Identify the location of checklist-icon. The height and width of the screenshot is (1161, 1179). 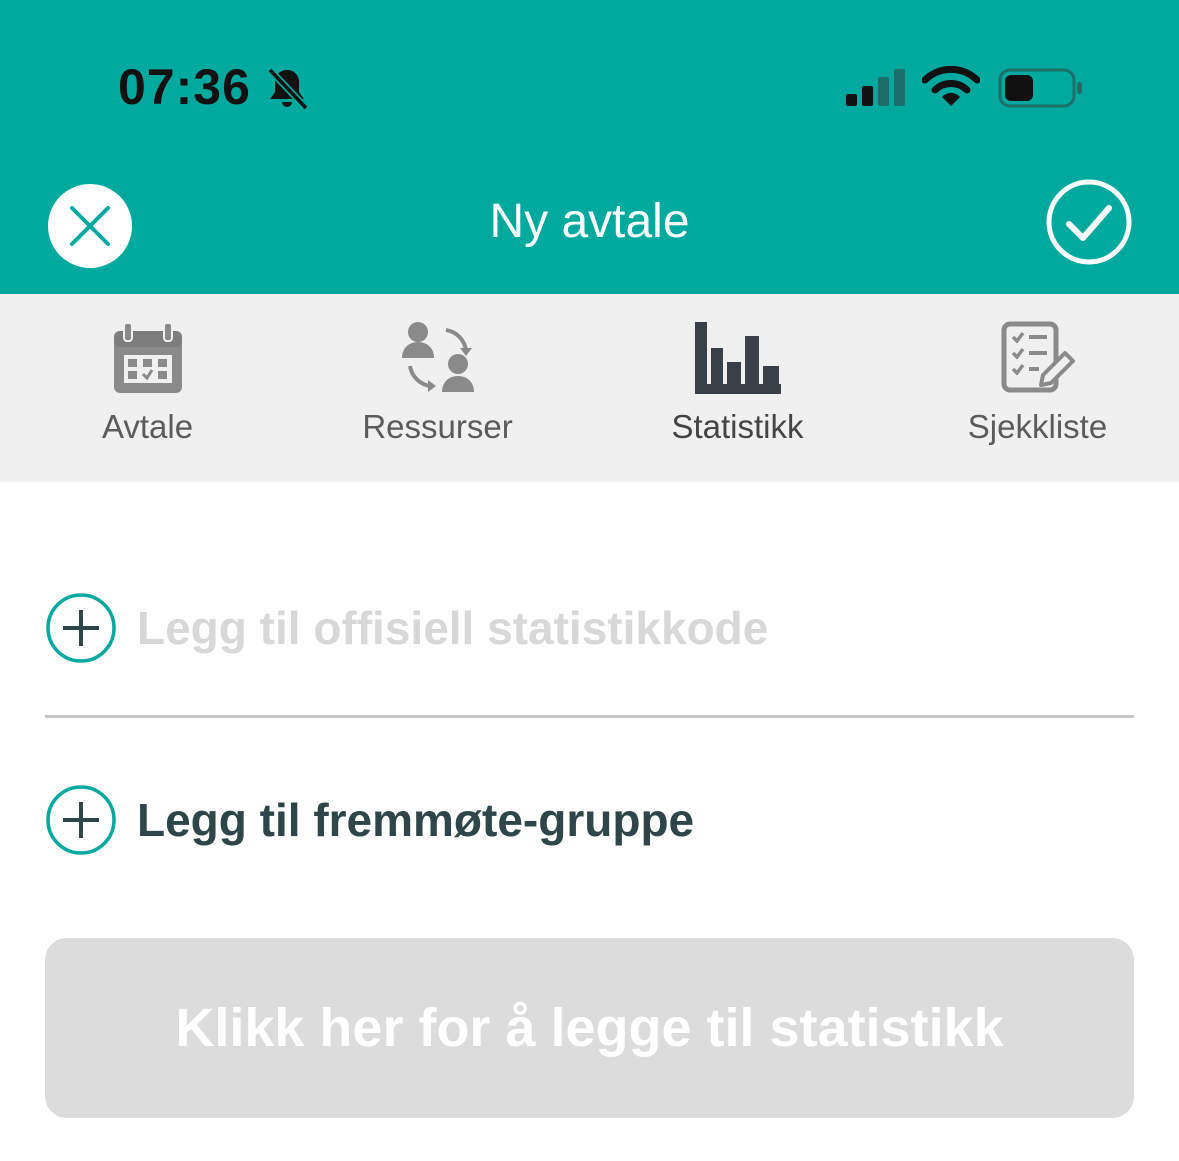
(1038, 357).